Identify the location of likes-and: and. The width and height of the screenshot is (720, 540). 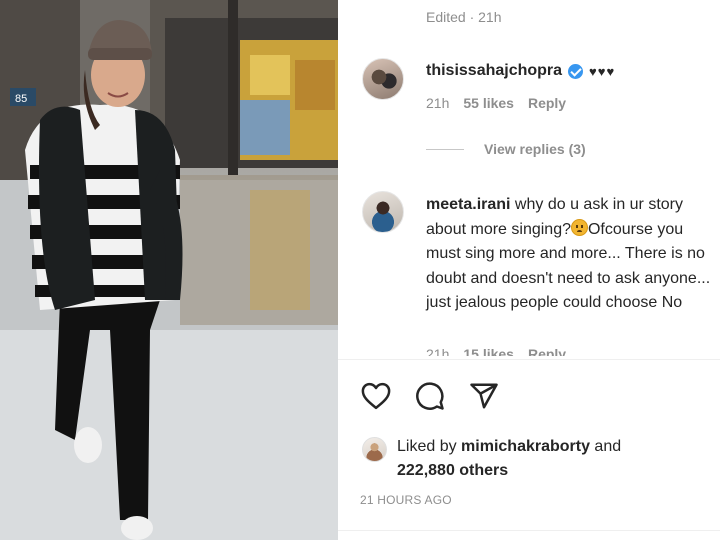
(605, 446).